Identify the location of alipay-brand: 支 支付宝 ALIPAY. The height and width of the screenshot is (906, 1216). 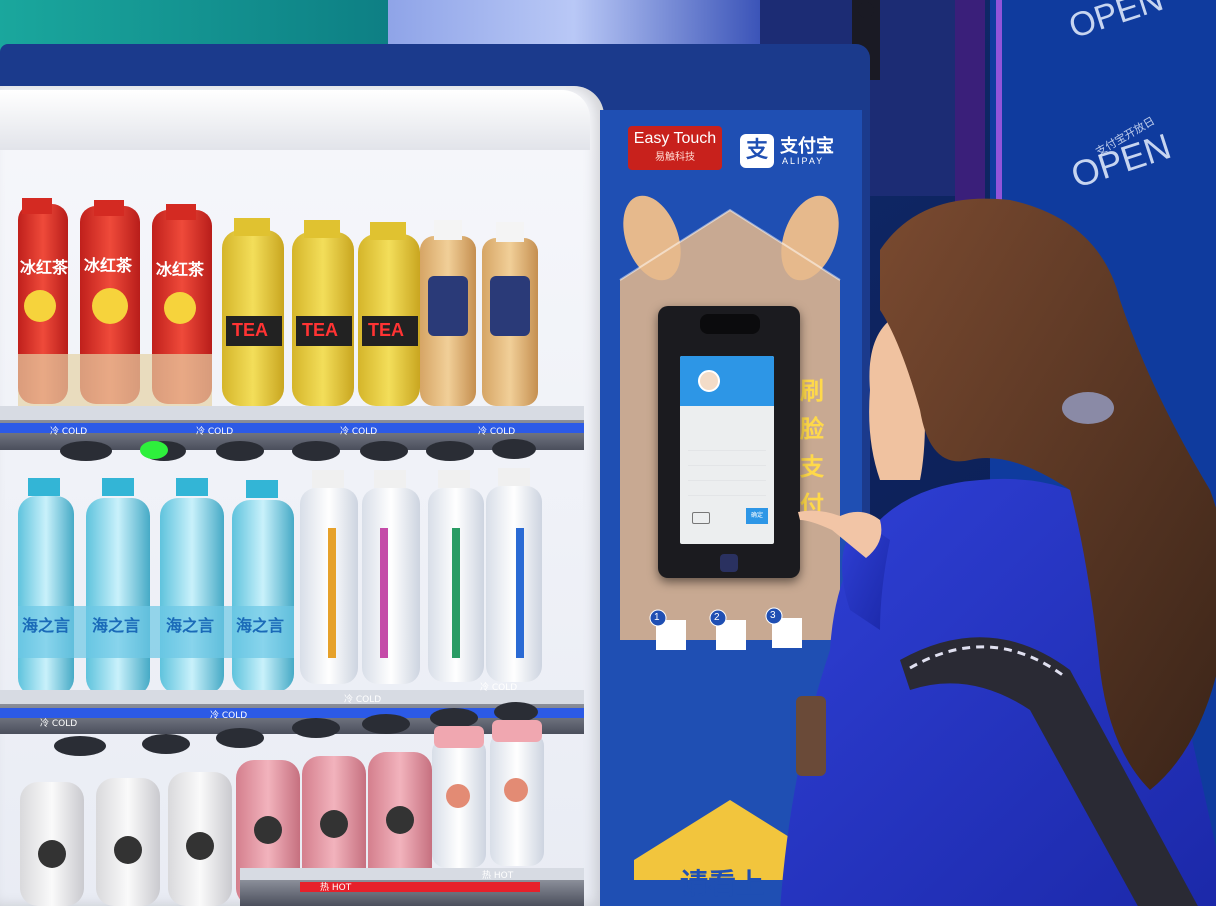
(795, 152).